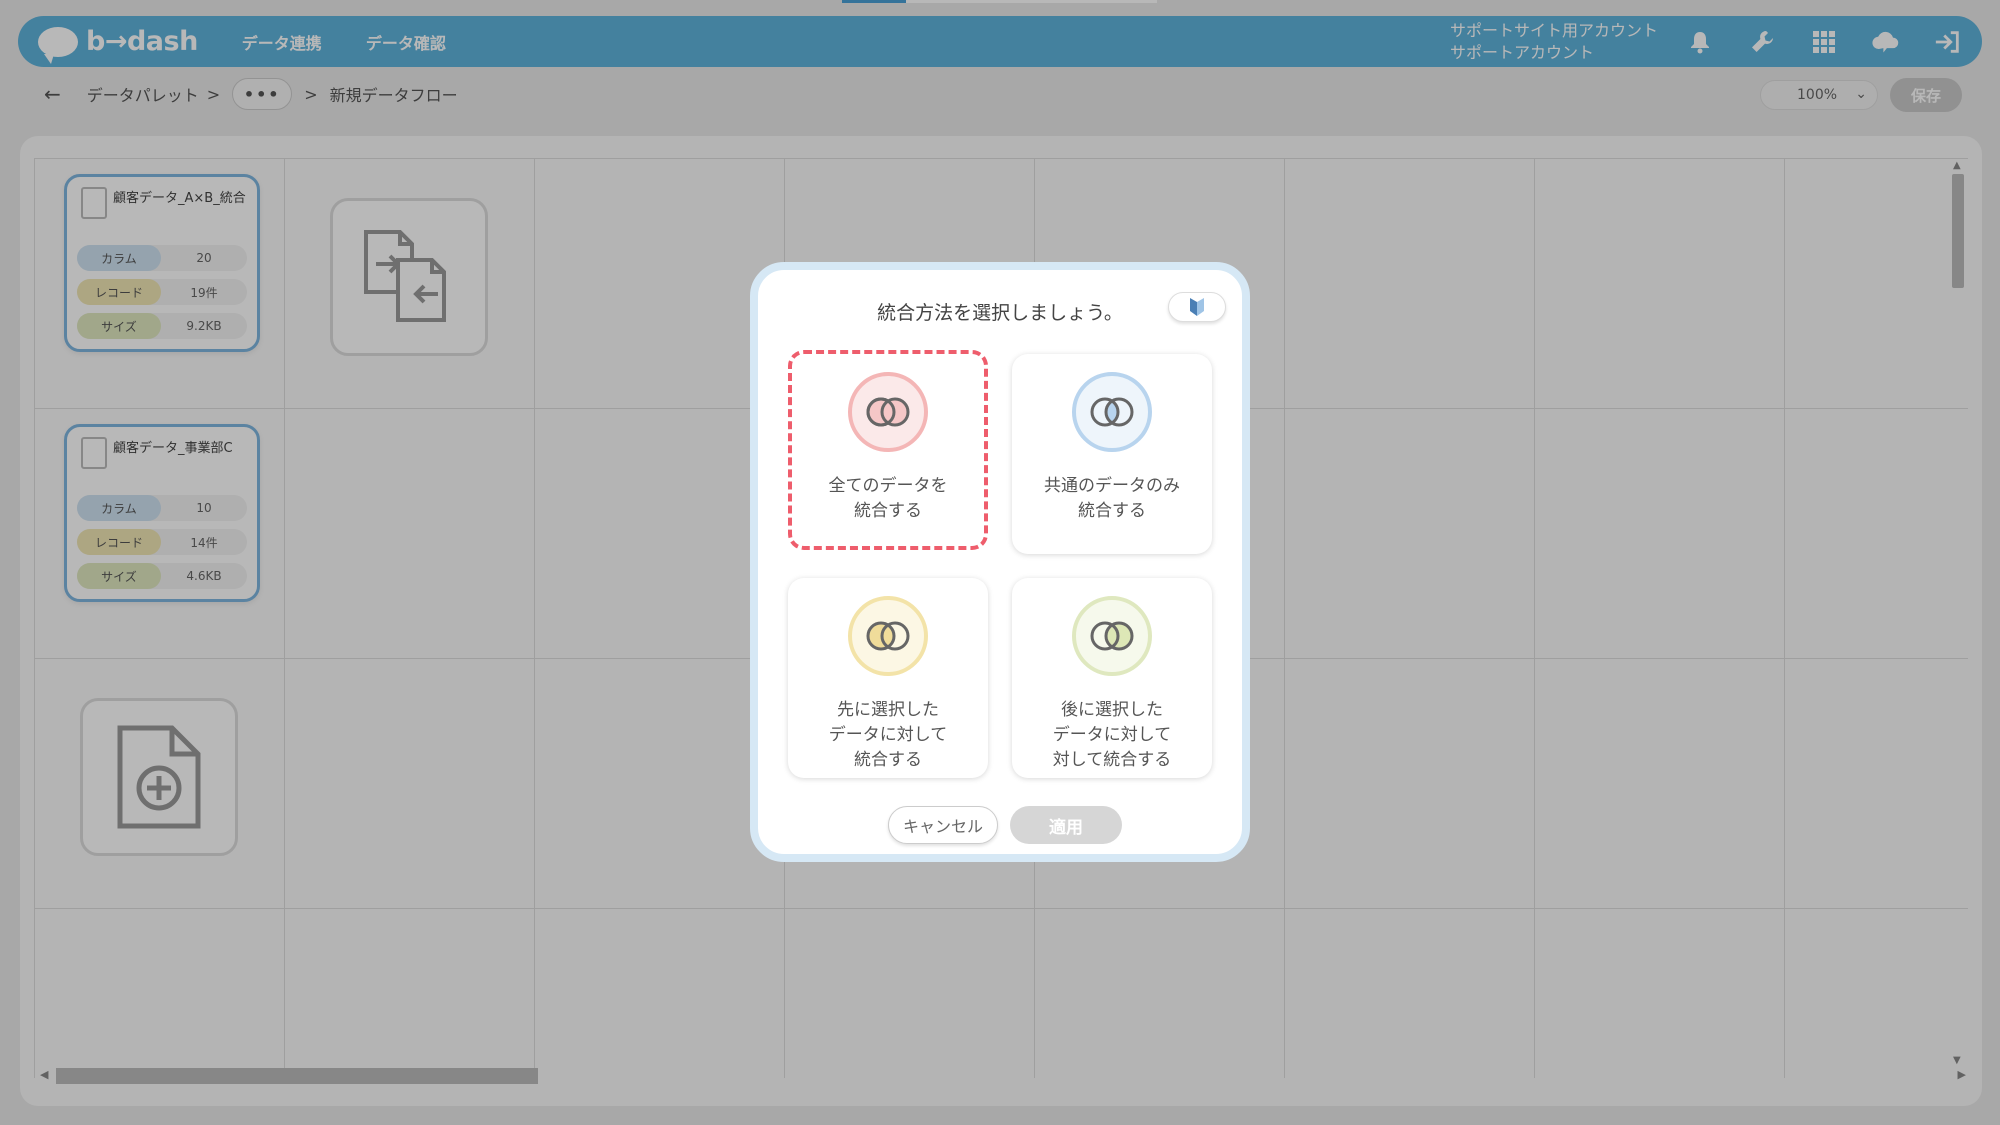  I want to click on venn-left-join-icon, so click(888, 636).